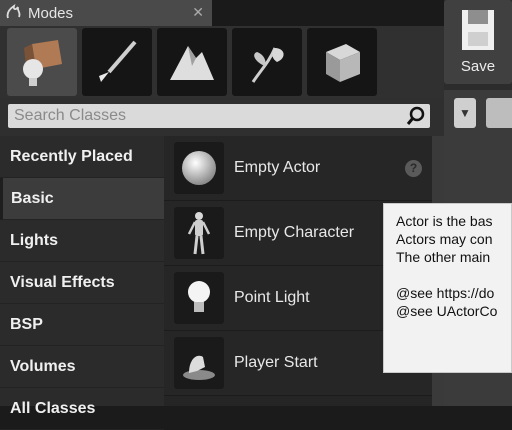 The image size is (512, 430). I want to click on tooltip-line: Actors may con, so click(444, 239).